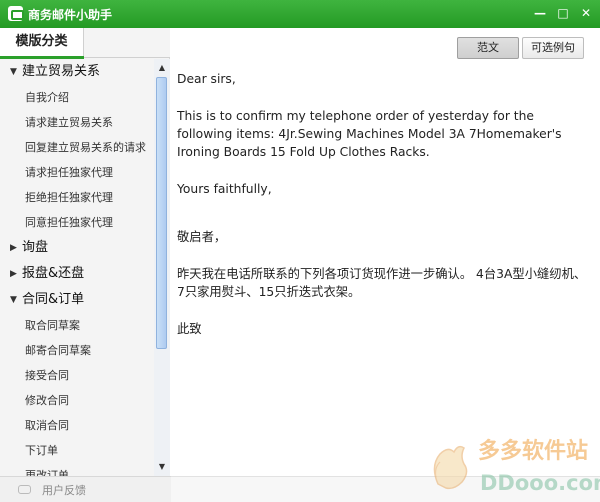  I want to click on scrollbar-thumb, so click(161, 213).